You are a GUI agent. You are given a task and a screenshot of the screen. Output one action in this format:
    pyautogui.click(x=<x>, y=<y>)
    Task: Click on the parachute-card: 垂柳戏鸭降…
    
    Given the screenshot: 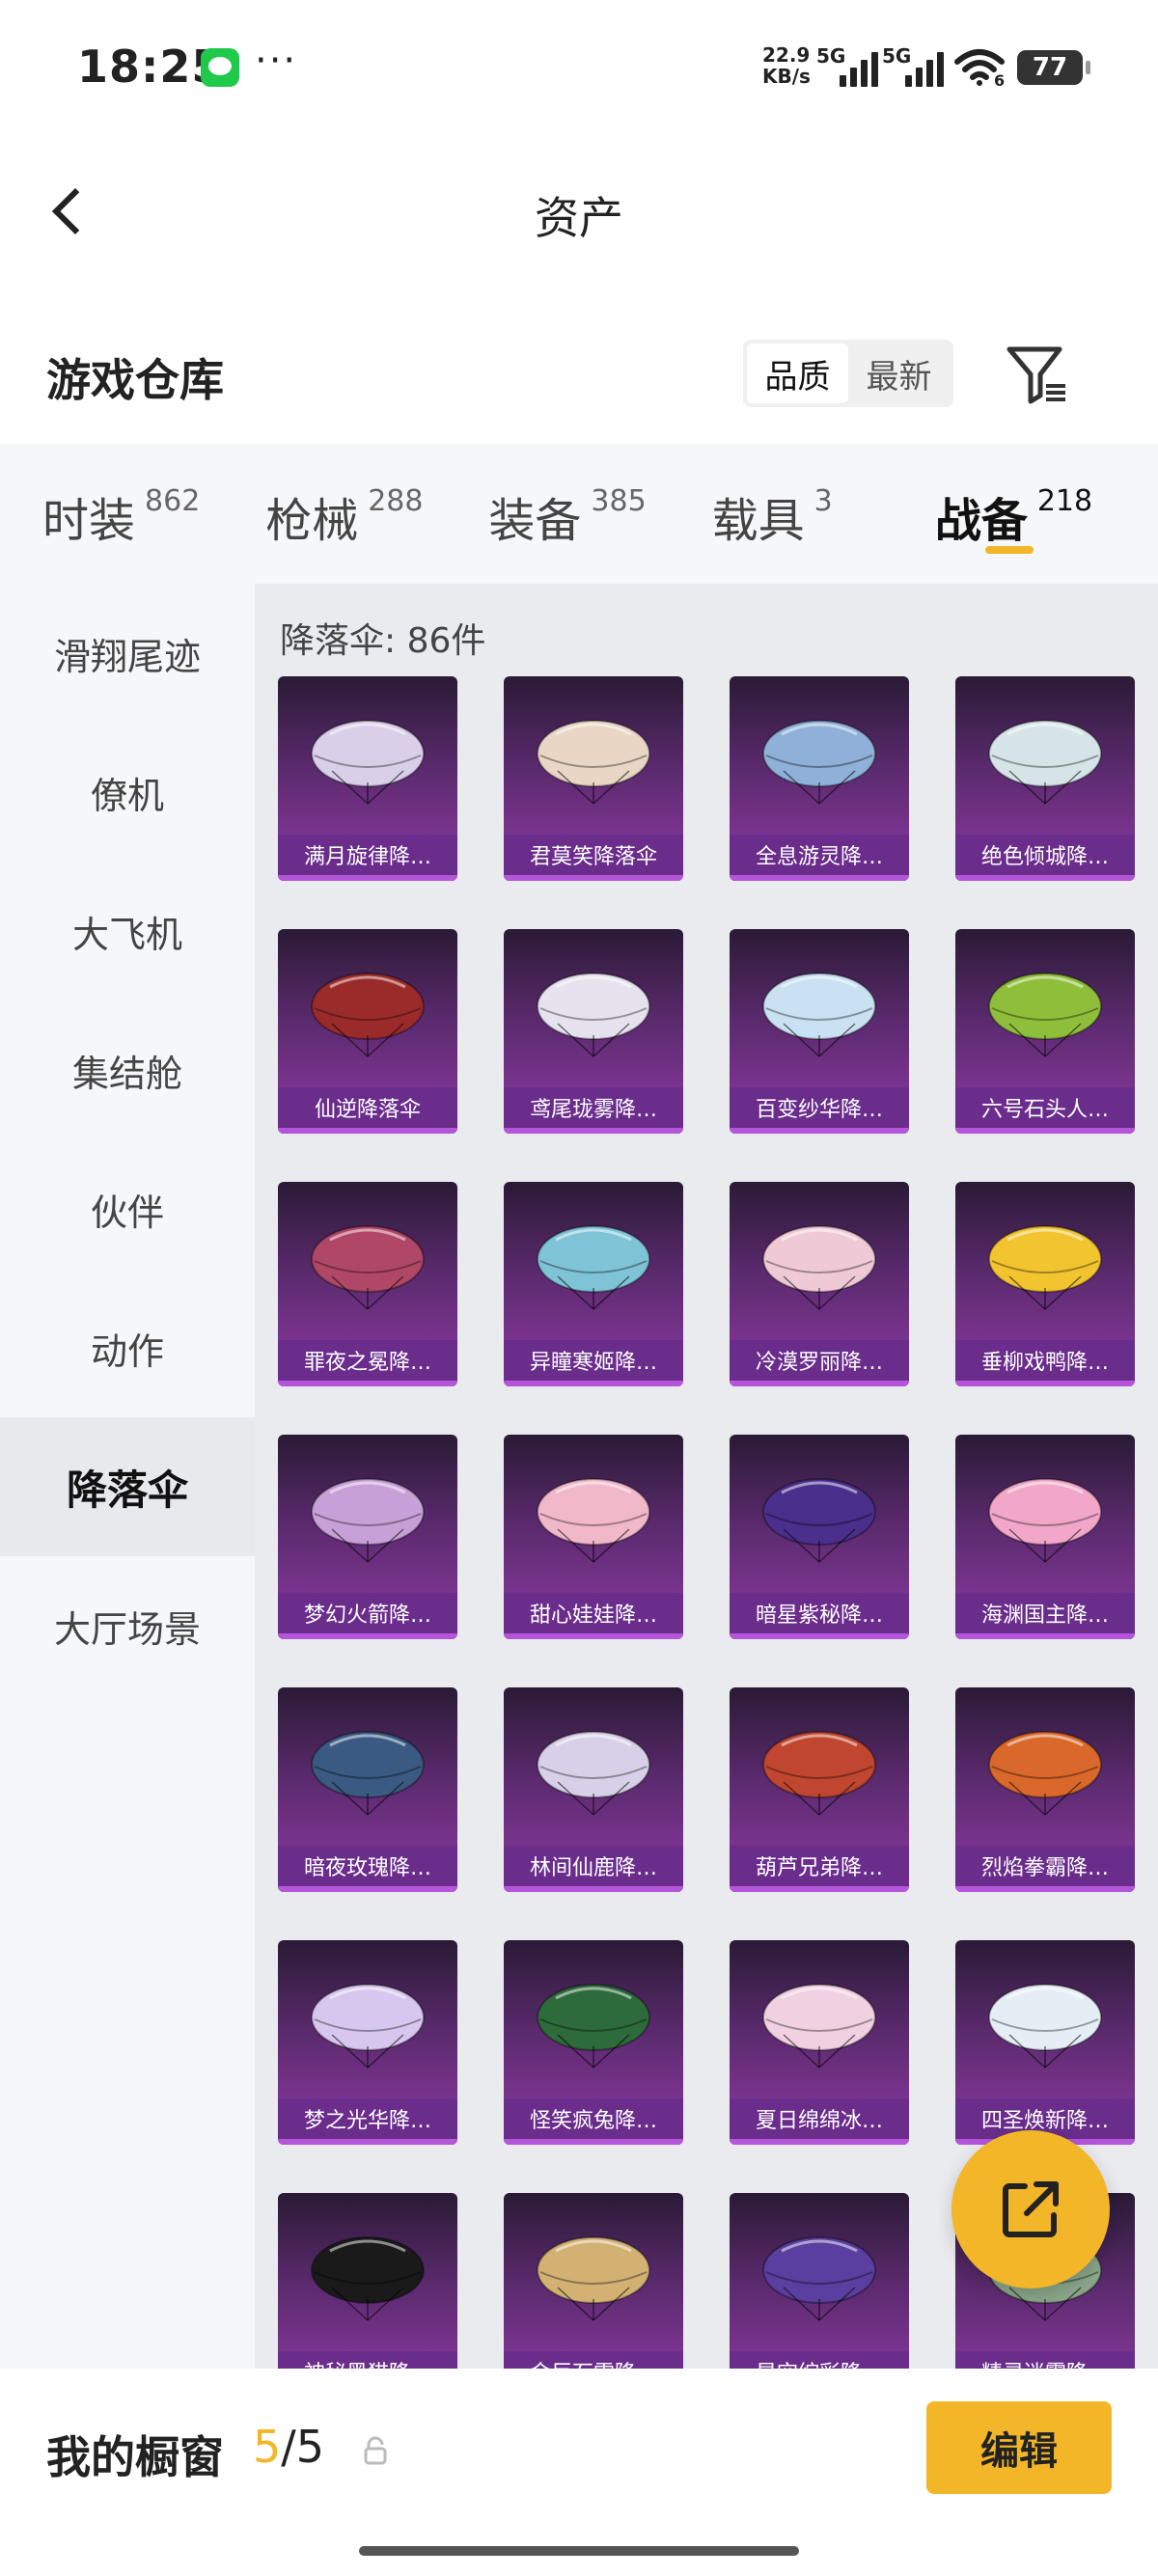 What is the action you would take?
    pyautogui.click(x=1045, y=1284)
    